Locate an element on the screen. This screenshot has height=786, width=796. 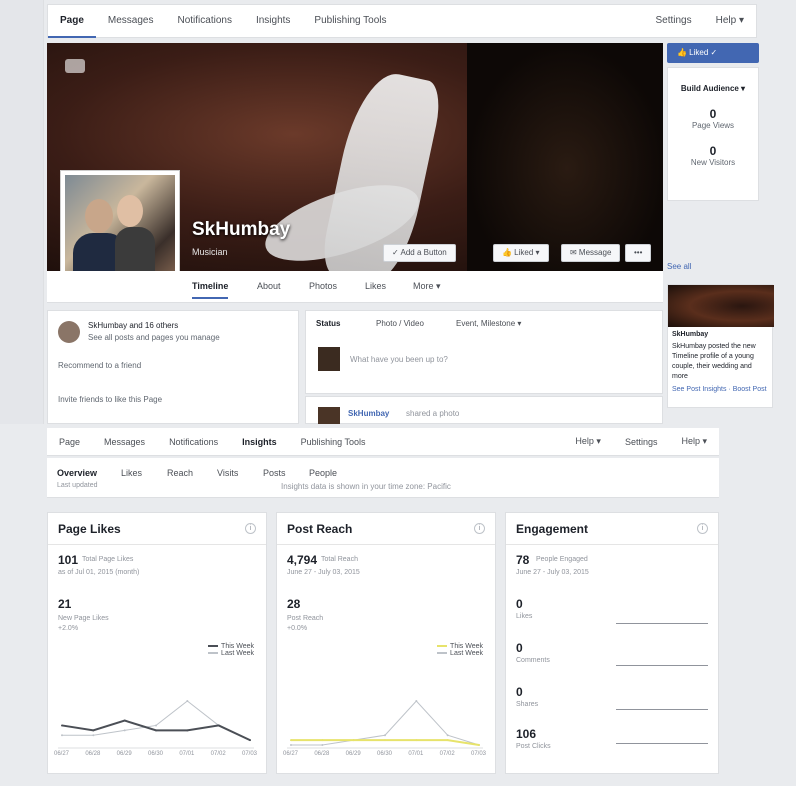
tab-photos: Photos is located at coordinates (323, 286).